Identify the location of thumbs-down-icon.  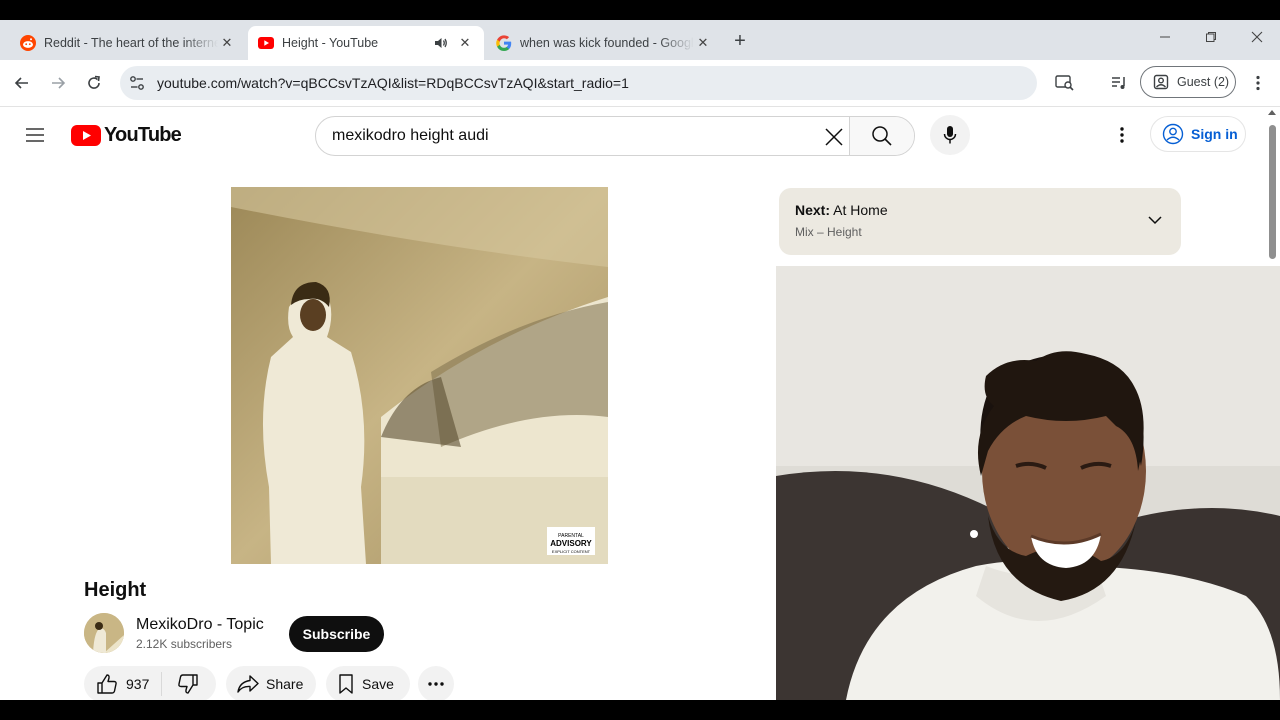
(188, 684).